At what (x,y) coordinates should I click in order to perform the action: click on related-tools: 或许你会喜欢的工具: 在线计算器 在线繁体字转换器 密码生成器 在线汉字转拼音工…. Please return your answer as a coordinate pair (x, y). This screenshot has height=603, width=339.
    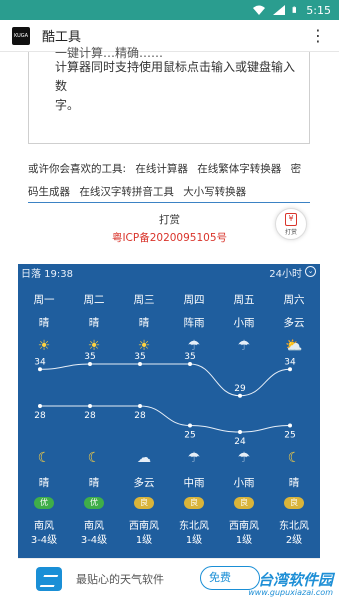
    Looking at the image, I should click on (169, 181).